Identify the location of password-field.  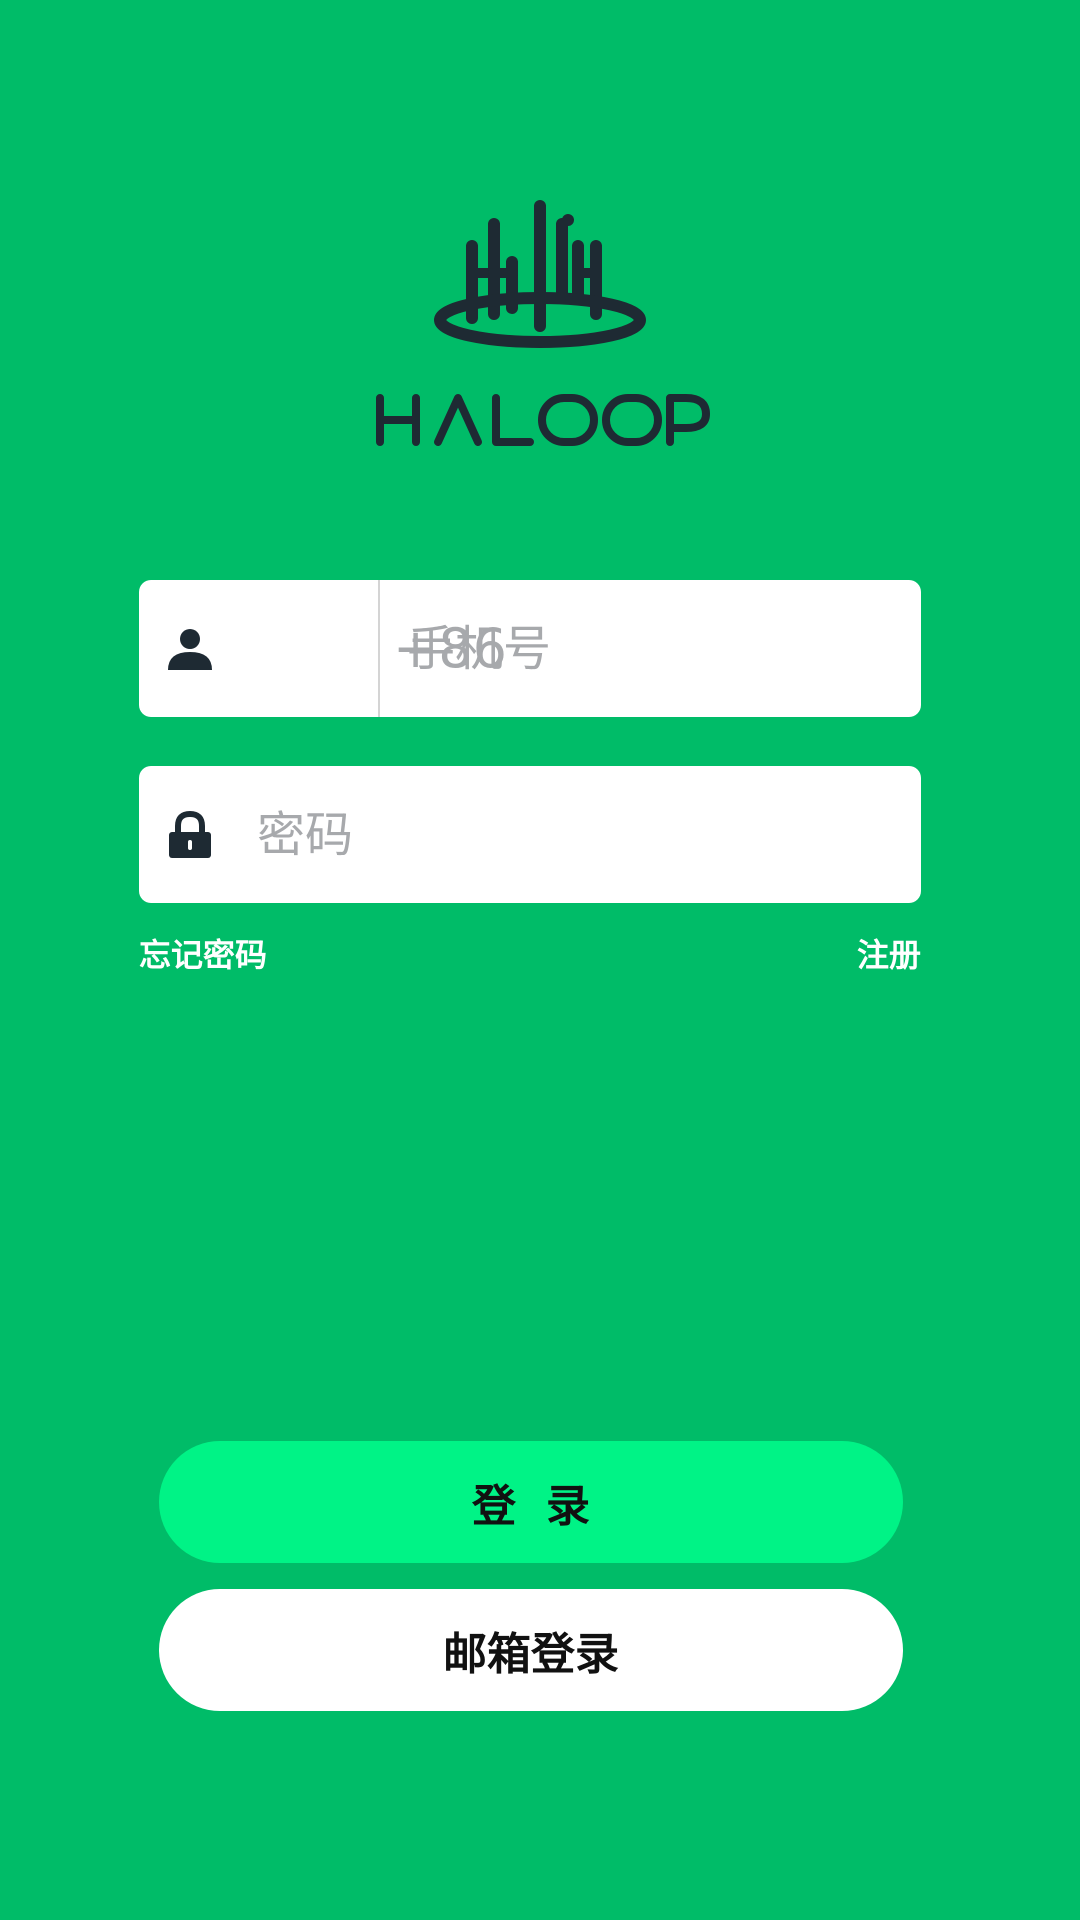
(530, 834).